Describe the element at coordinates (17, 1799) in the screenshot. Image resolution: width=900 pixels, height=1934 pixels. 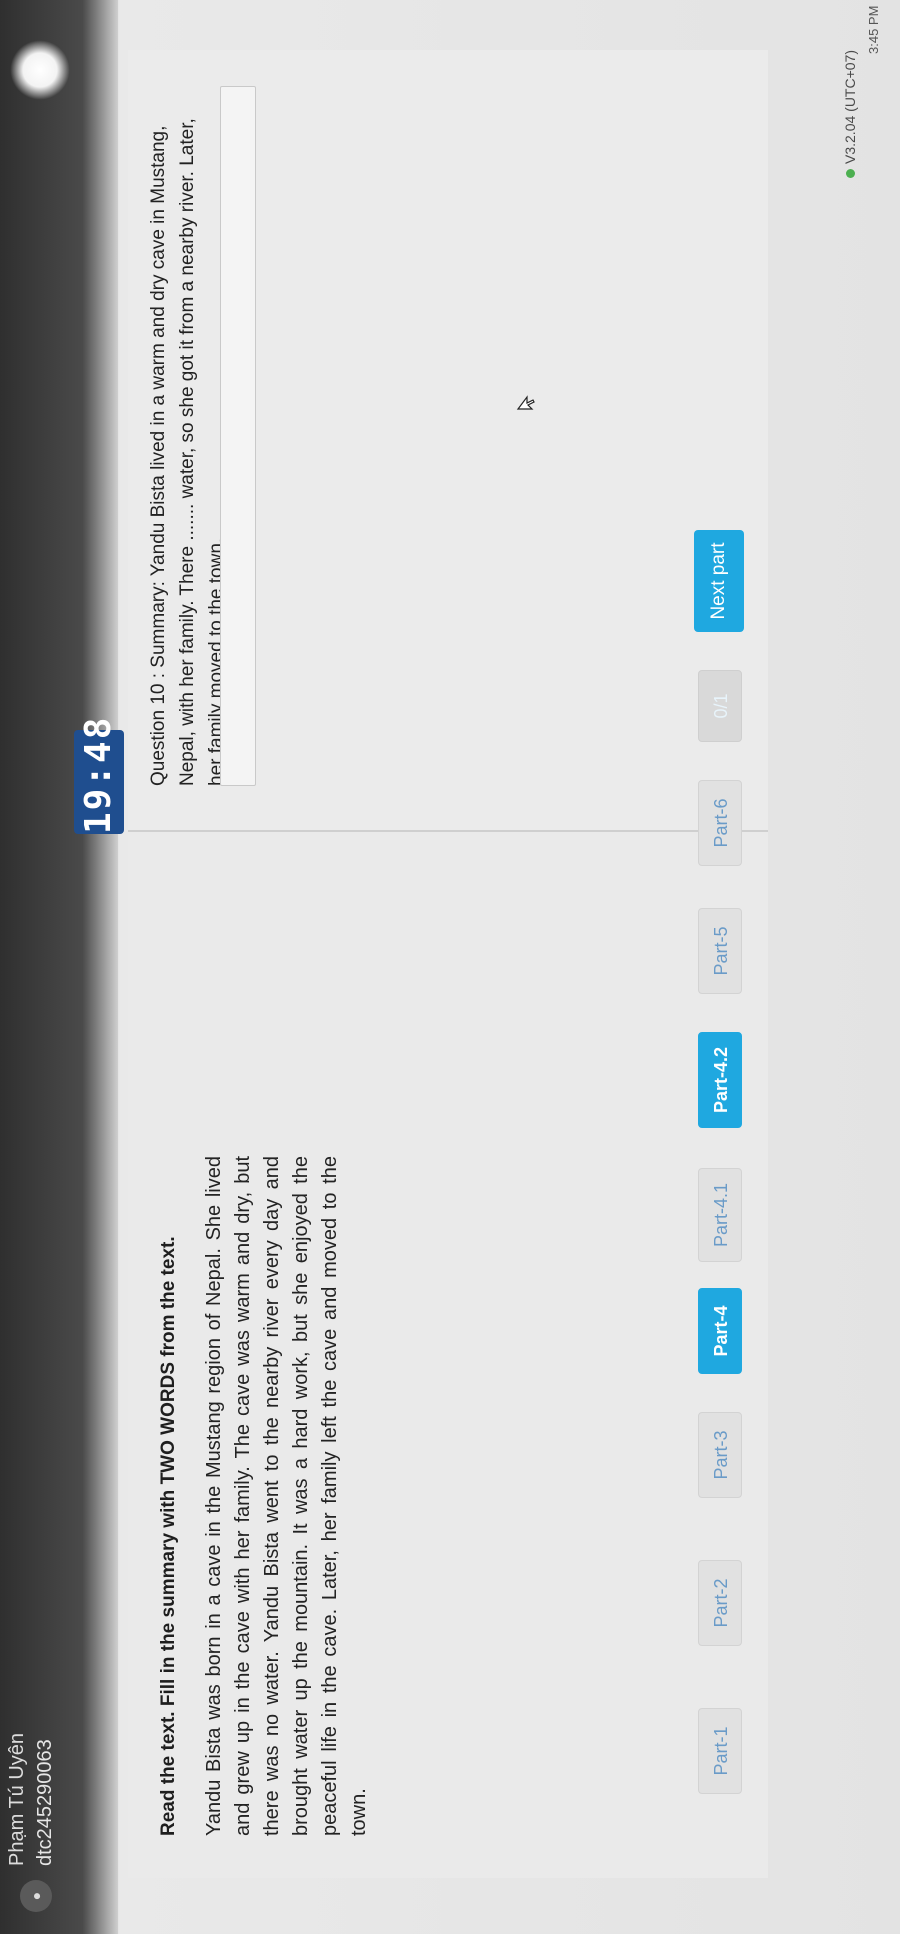
I see `user-name: Phạm Tú Uyên` at that location.